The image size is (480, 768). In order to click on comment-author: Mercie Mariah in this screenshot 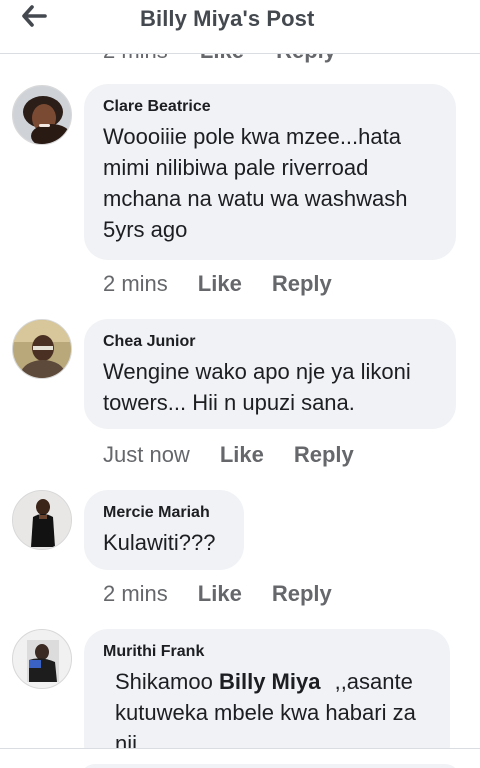, I will do `click(164, 513)`.